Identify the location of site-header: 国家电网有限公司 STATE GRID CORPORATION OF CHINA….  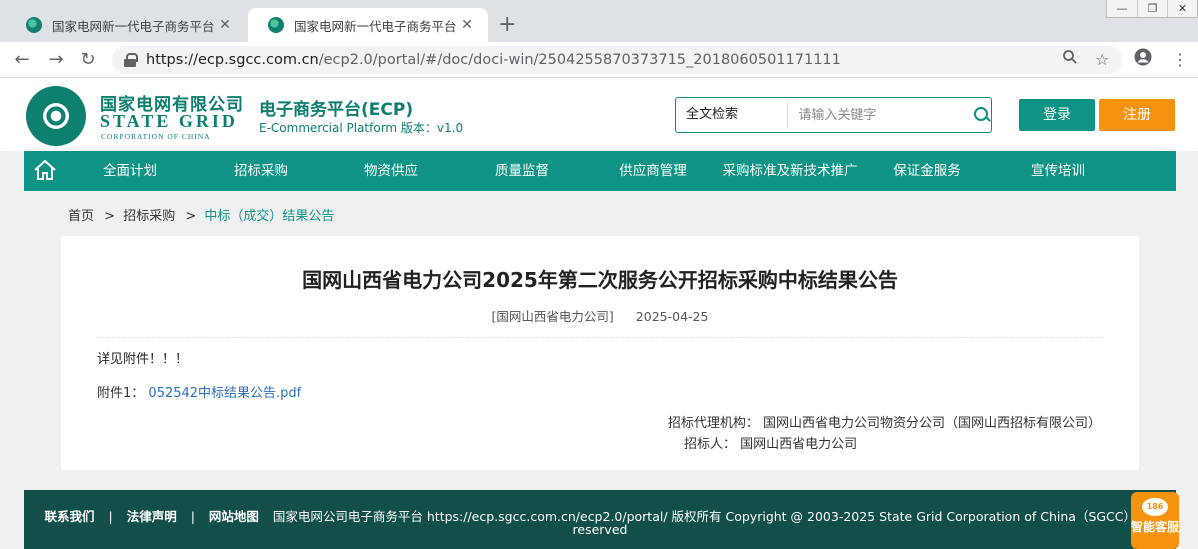
(599, 114).